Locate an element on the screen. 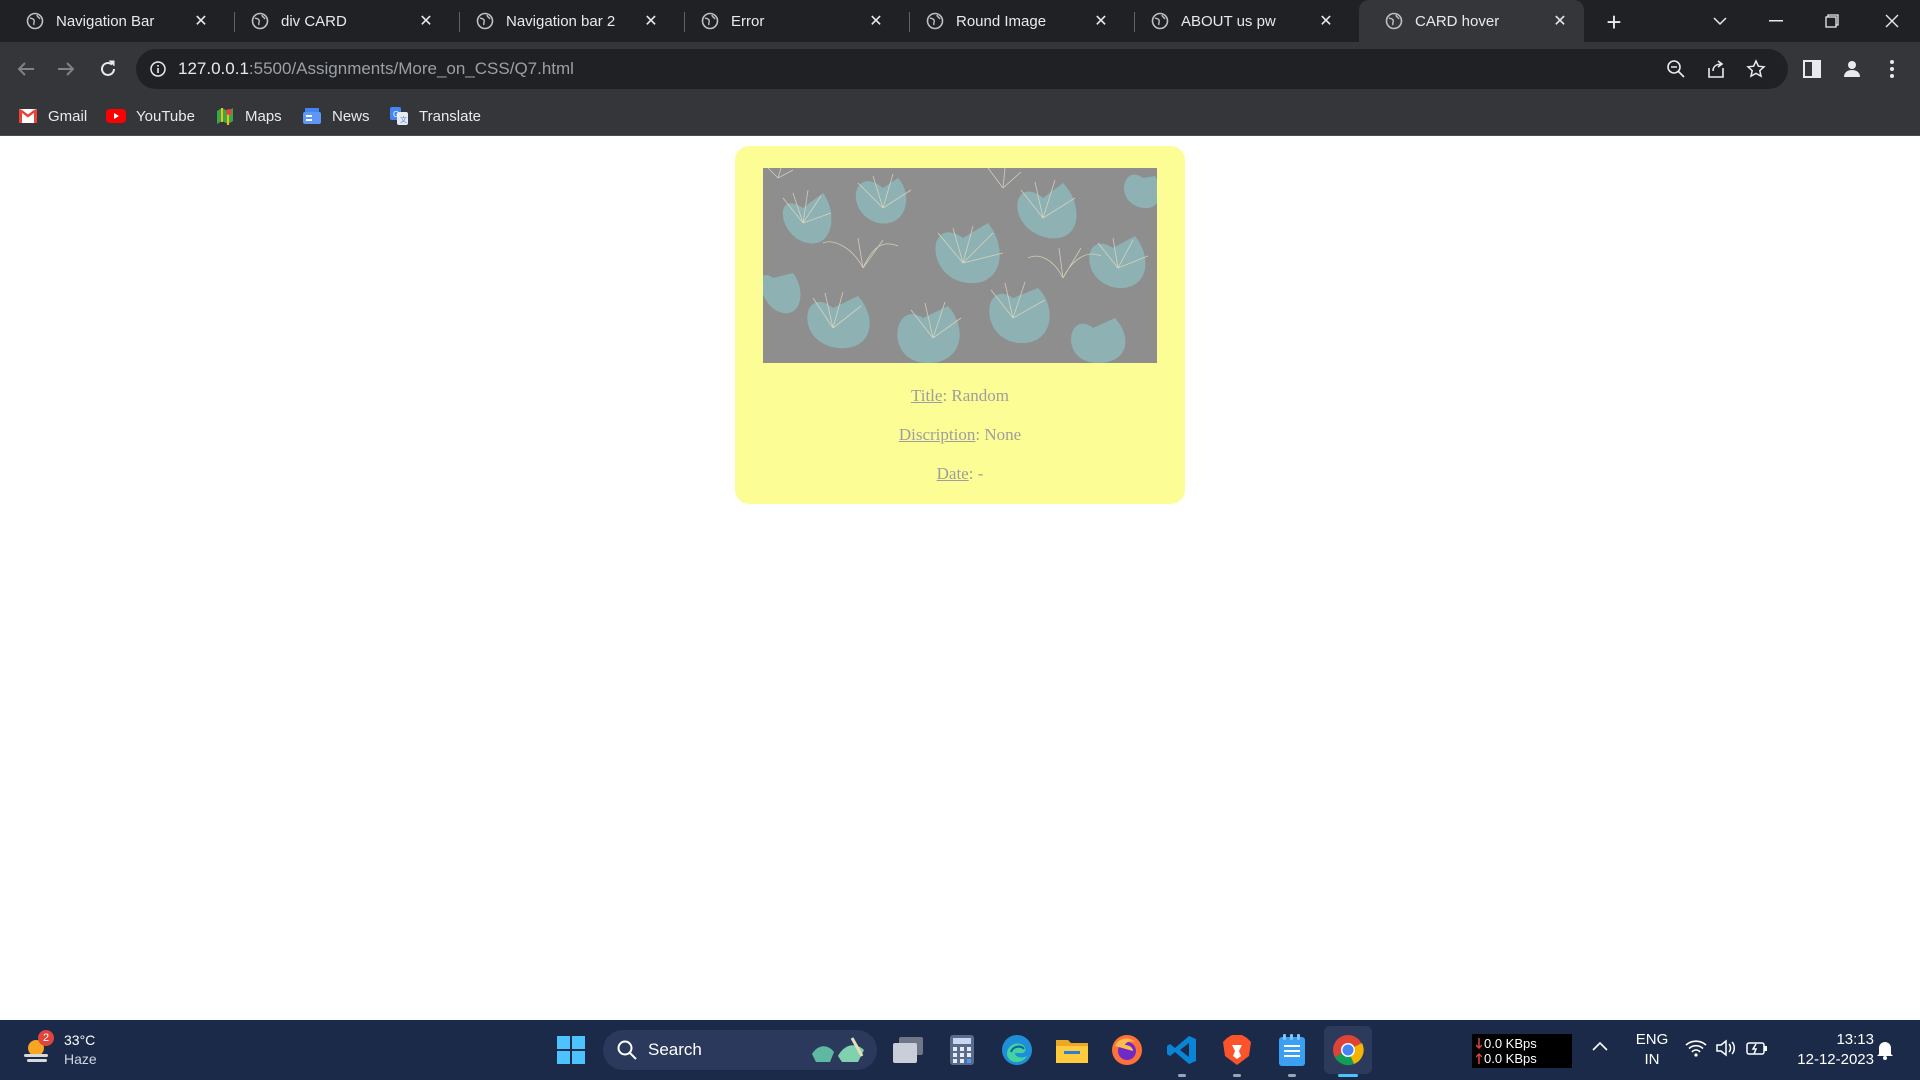 This screenshot has height=1080, width=1920. calculator-icon is located at coordinates (962, 1050).